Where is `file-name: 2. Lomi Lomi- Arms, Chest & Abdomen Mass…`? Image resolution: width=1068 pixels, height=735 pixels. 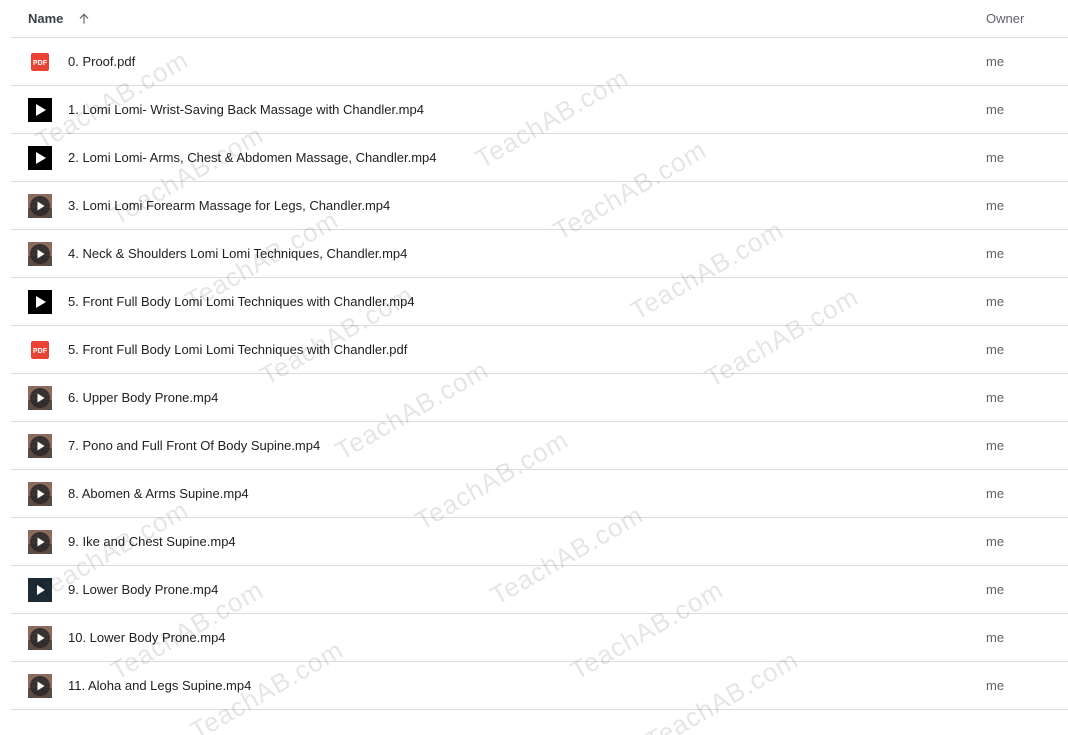 file-name: 2. Lomi Lomi- Arms, Chest & Abdomen Mass… is located at coordinates (252, 157).